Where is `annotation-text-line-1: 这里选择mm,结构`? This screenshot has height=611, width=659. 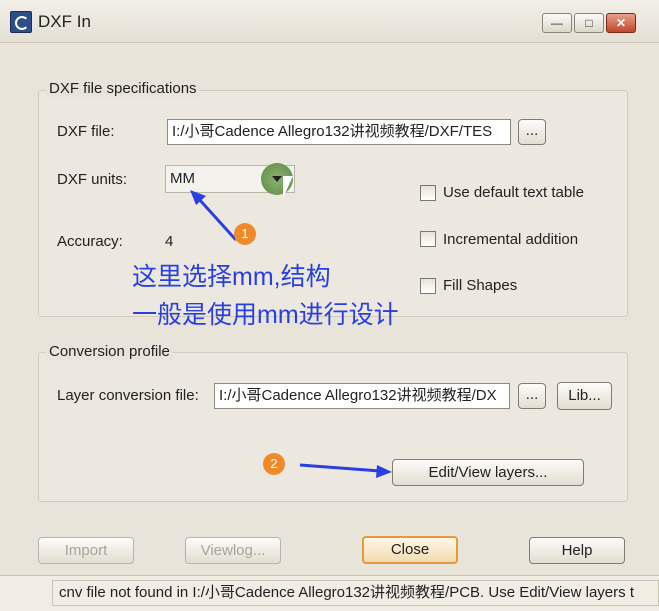
annotation-text-line-1: 这里选择mm,结构 is located at coordinates (231, 277).